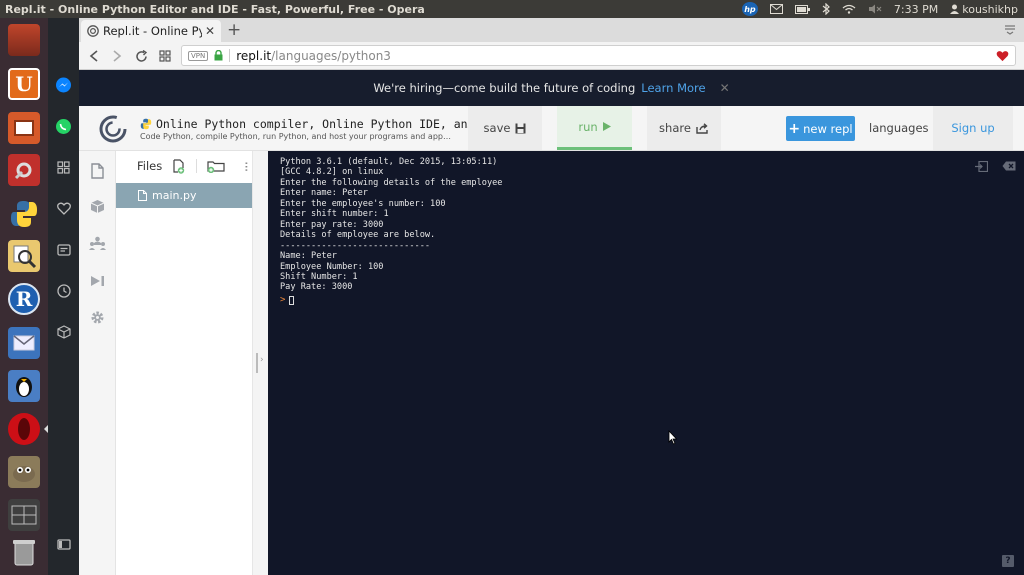 The height and width of the screenshot is (575, 1024). Describe the element at coordinates (1008, 561) in the screenshot. I see `help-button: ?` at that location.